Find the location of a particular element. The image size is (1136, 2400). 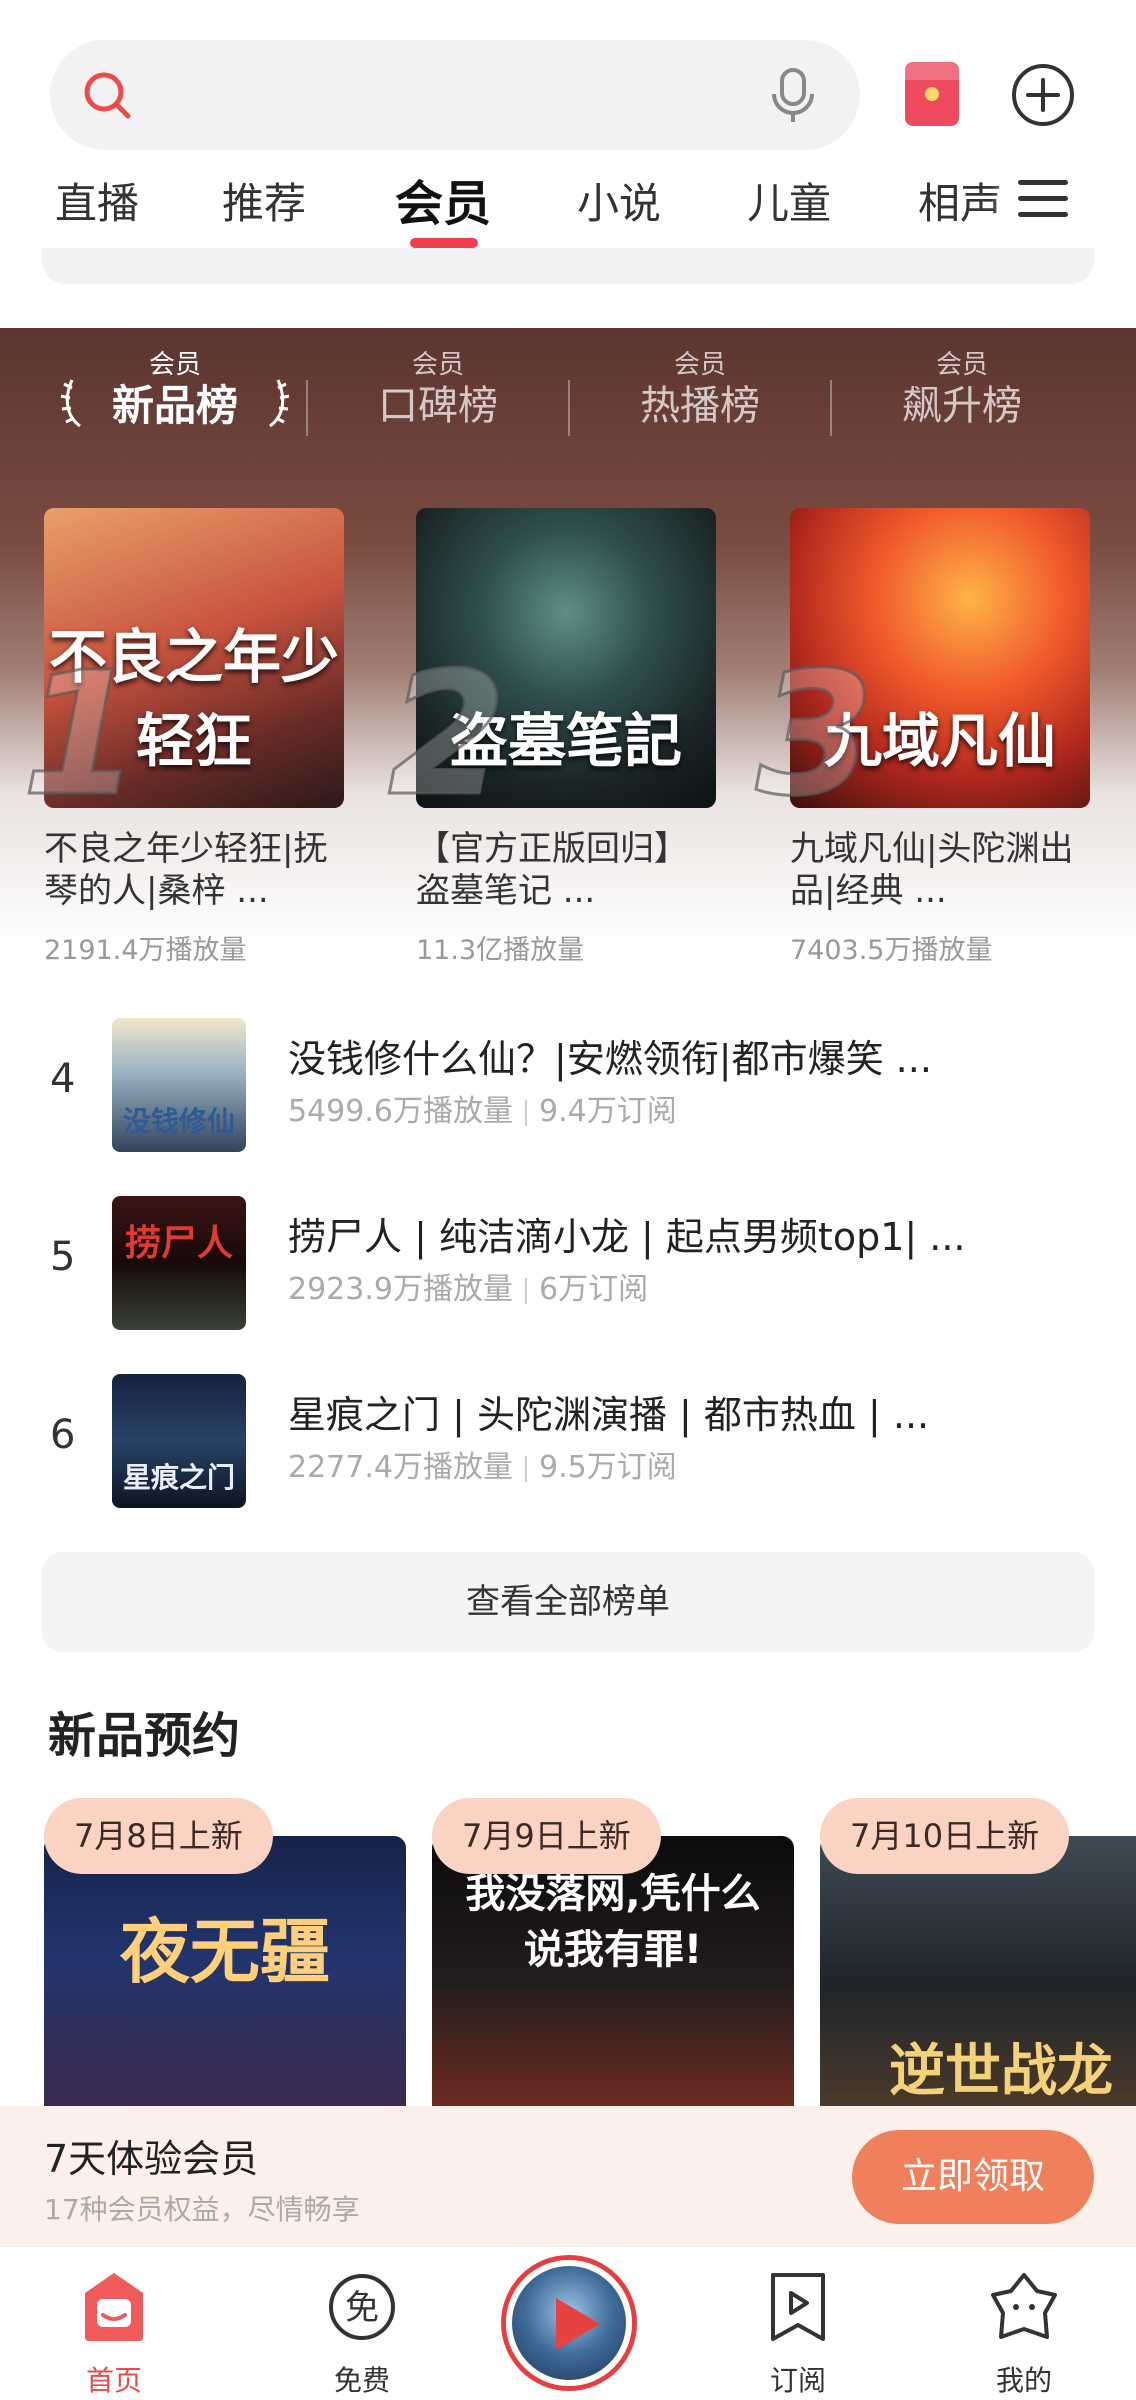

thumbnail-title: 星痕之门 is located at coordinates (178, 1477).